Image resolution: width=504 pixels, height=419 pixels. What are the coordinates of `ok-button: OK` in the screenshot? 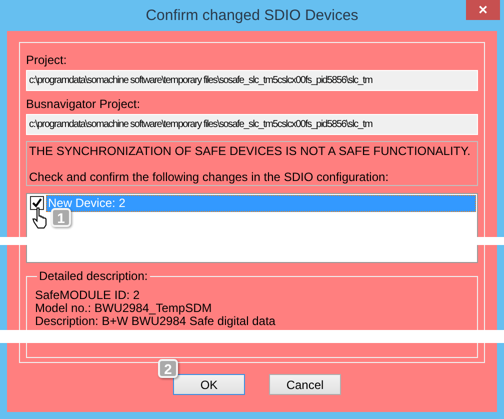 It's located at (209, 384).